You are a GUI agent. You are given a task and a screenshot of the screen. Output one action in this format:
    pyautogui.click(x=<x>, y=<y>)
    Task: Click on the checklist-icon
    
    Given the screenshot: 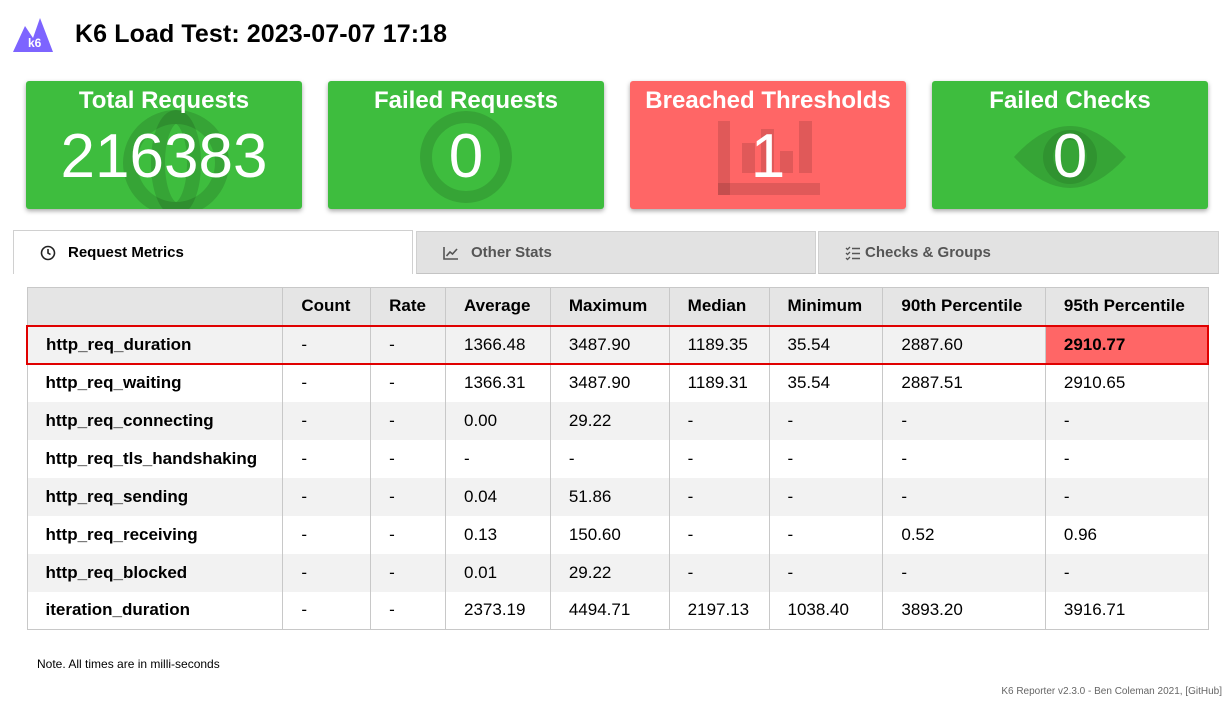 What is the action you would take?
    pyautogui.click(x=853, y=253)
    